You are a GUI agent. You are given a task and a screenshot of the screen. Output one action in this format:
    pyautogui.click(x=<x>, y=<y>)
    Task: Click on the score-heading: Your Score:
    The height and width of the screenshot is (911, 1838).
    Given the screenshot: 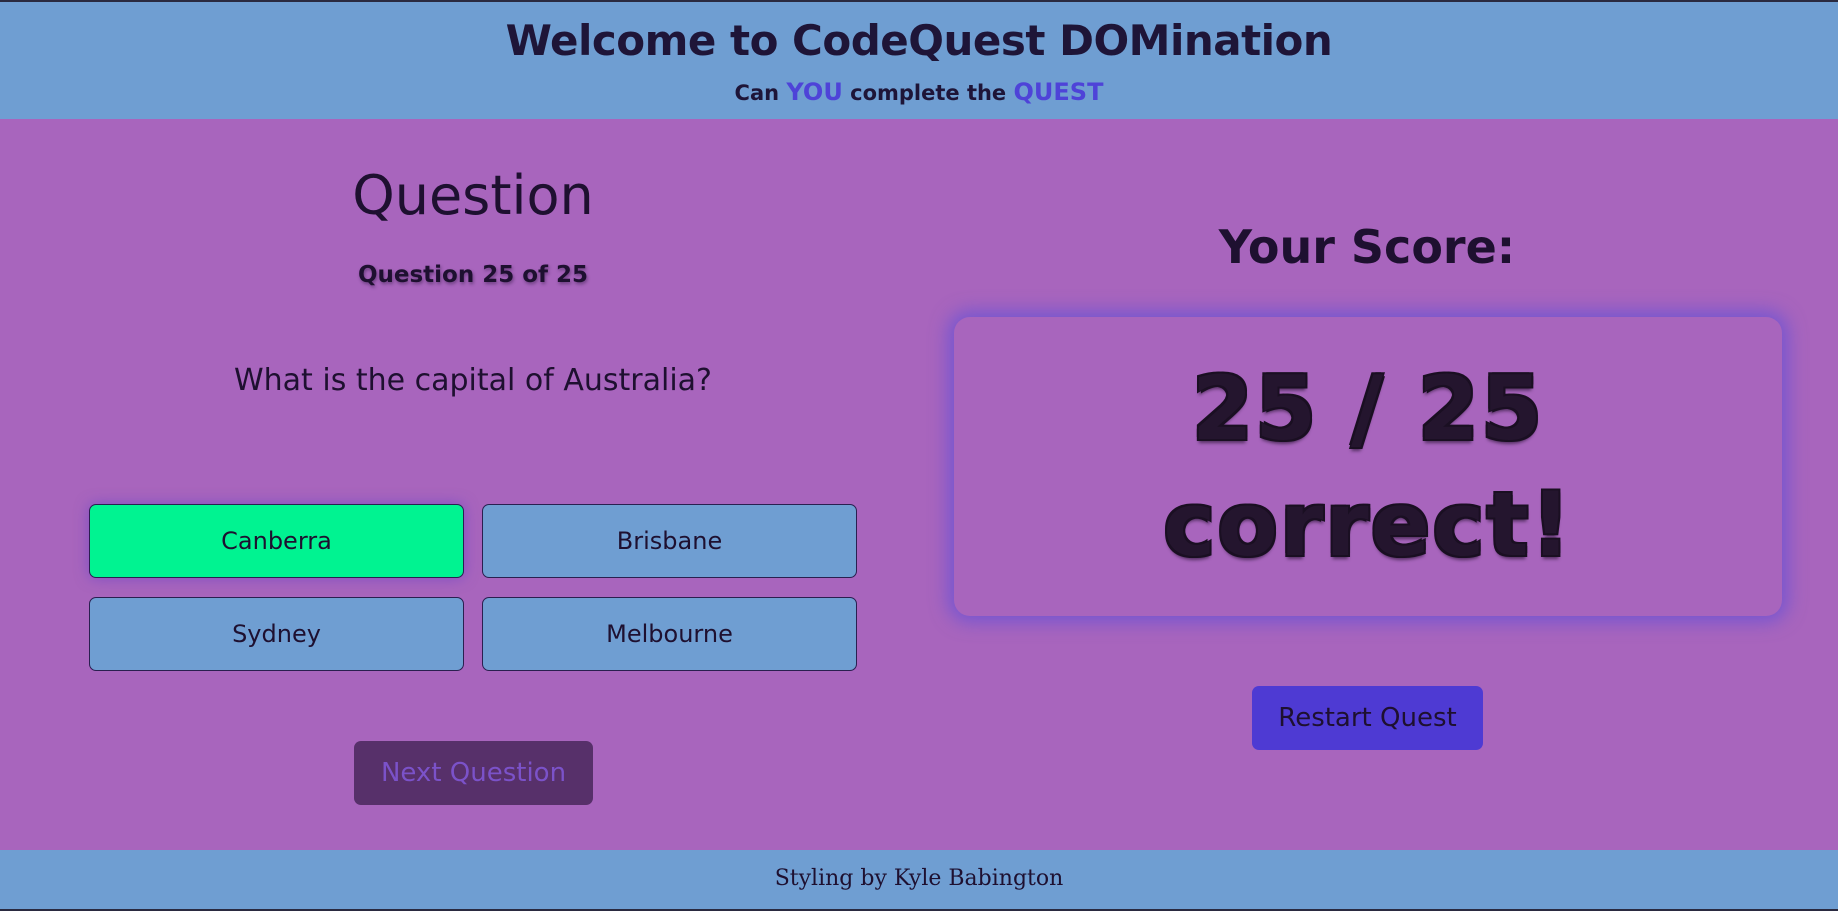 What is the action you would take?
    pyautogui.click(x=1367, y=247)
    